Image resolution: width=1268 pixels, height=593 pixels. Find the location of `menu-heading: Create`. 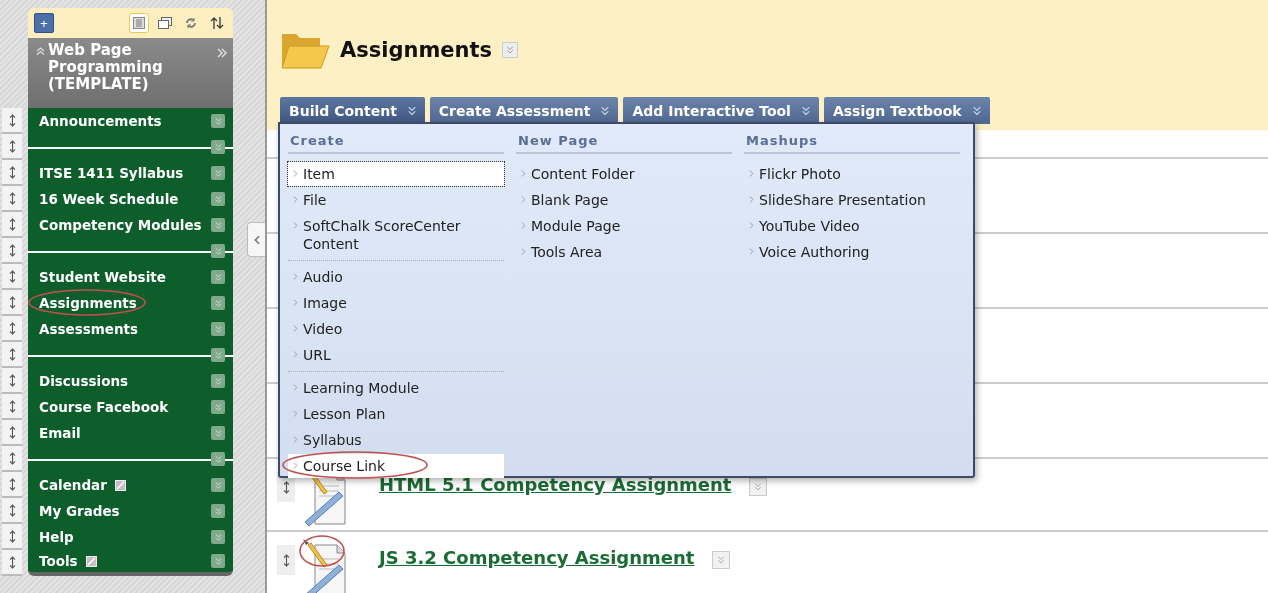

menu-heading: Create is located at coordinates (396, 142).